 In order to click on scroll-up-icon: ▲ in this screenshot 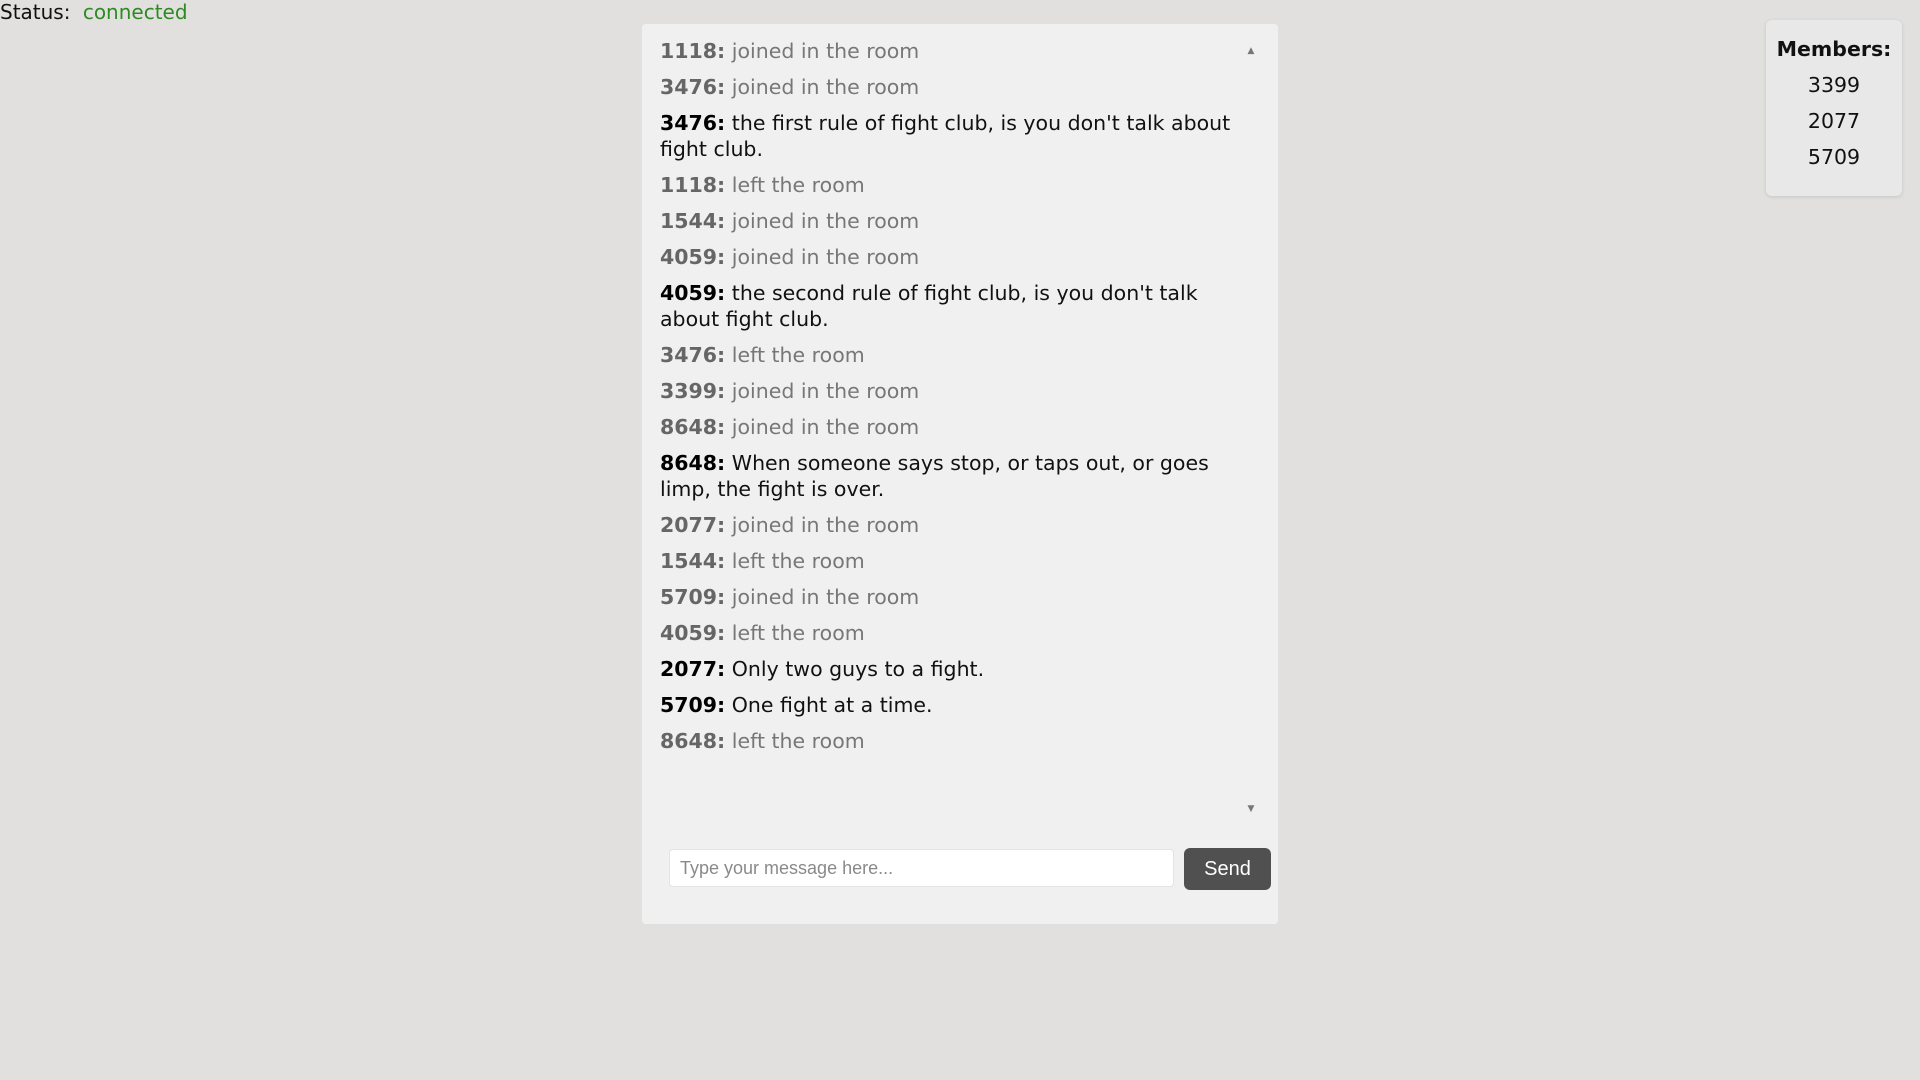, I will do `click(1251, 51)`.